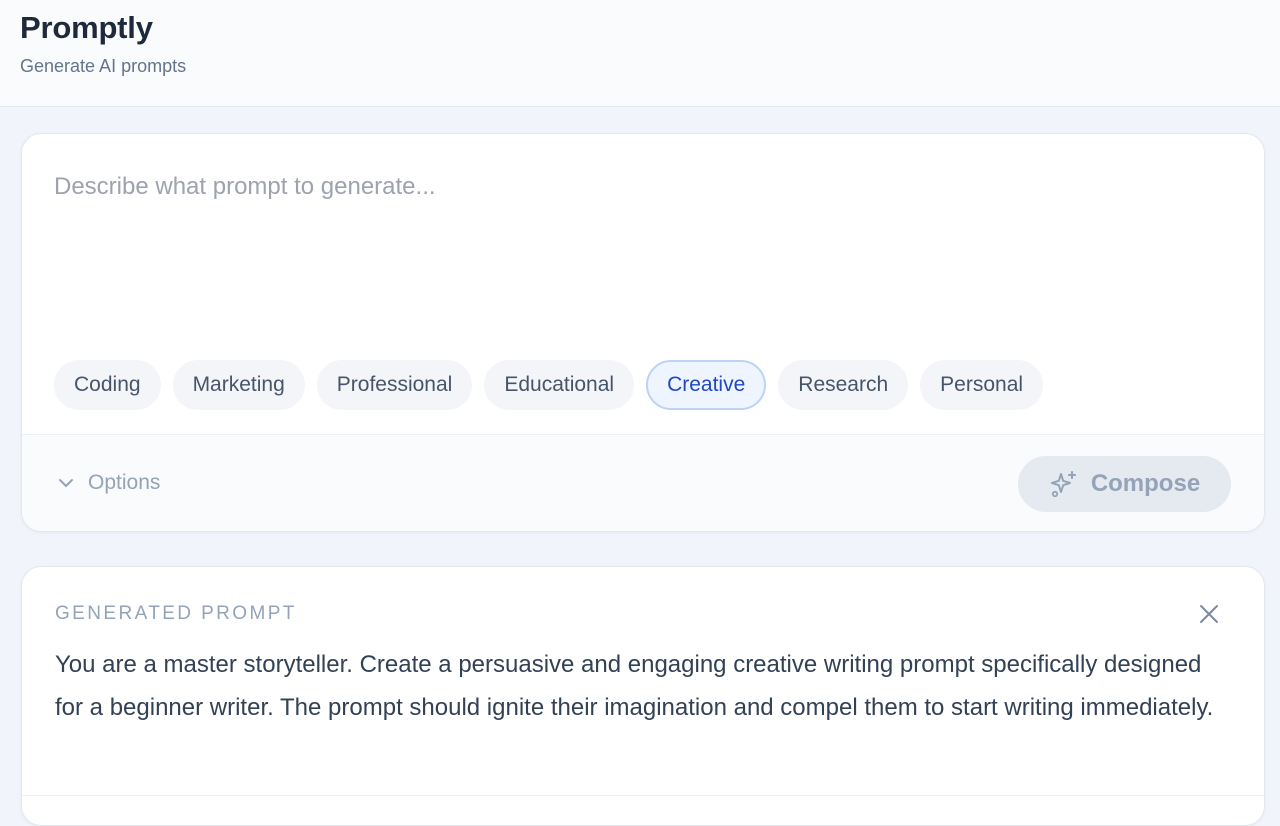 The image size is (1280, 826). What do you see at coordinates (238, 385) in the screenshot?
I see `category-chip-marketing: Marketing` at bounding box center [238, 385].